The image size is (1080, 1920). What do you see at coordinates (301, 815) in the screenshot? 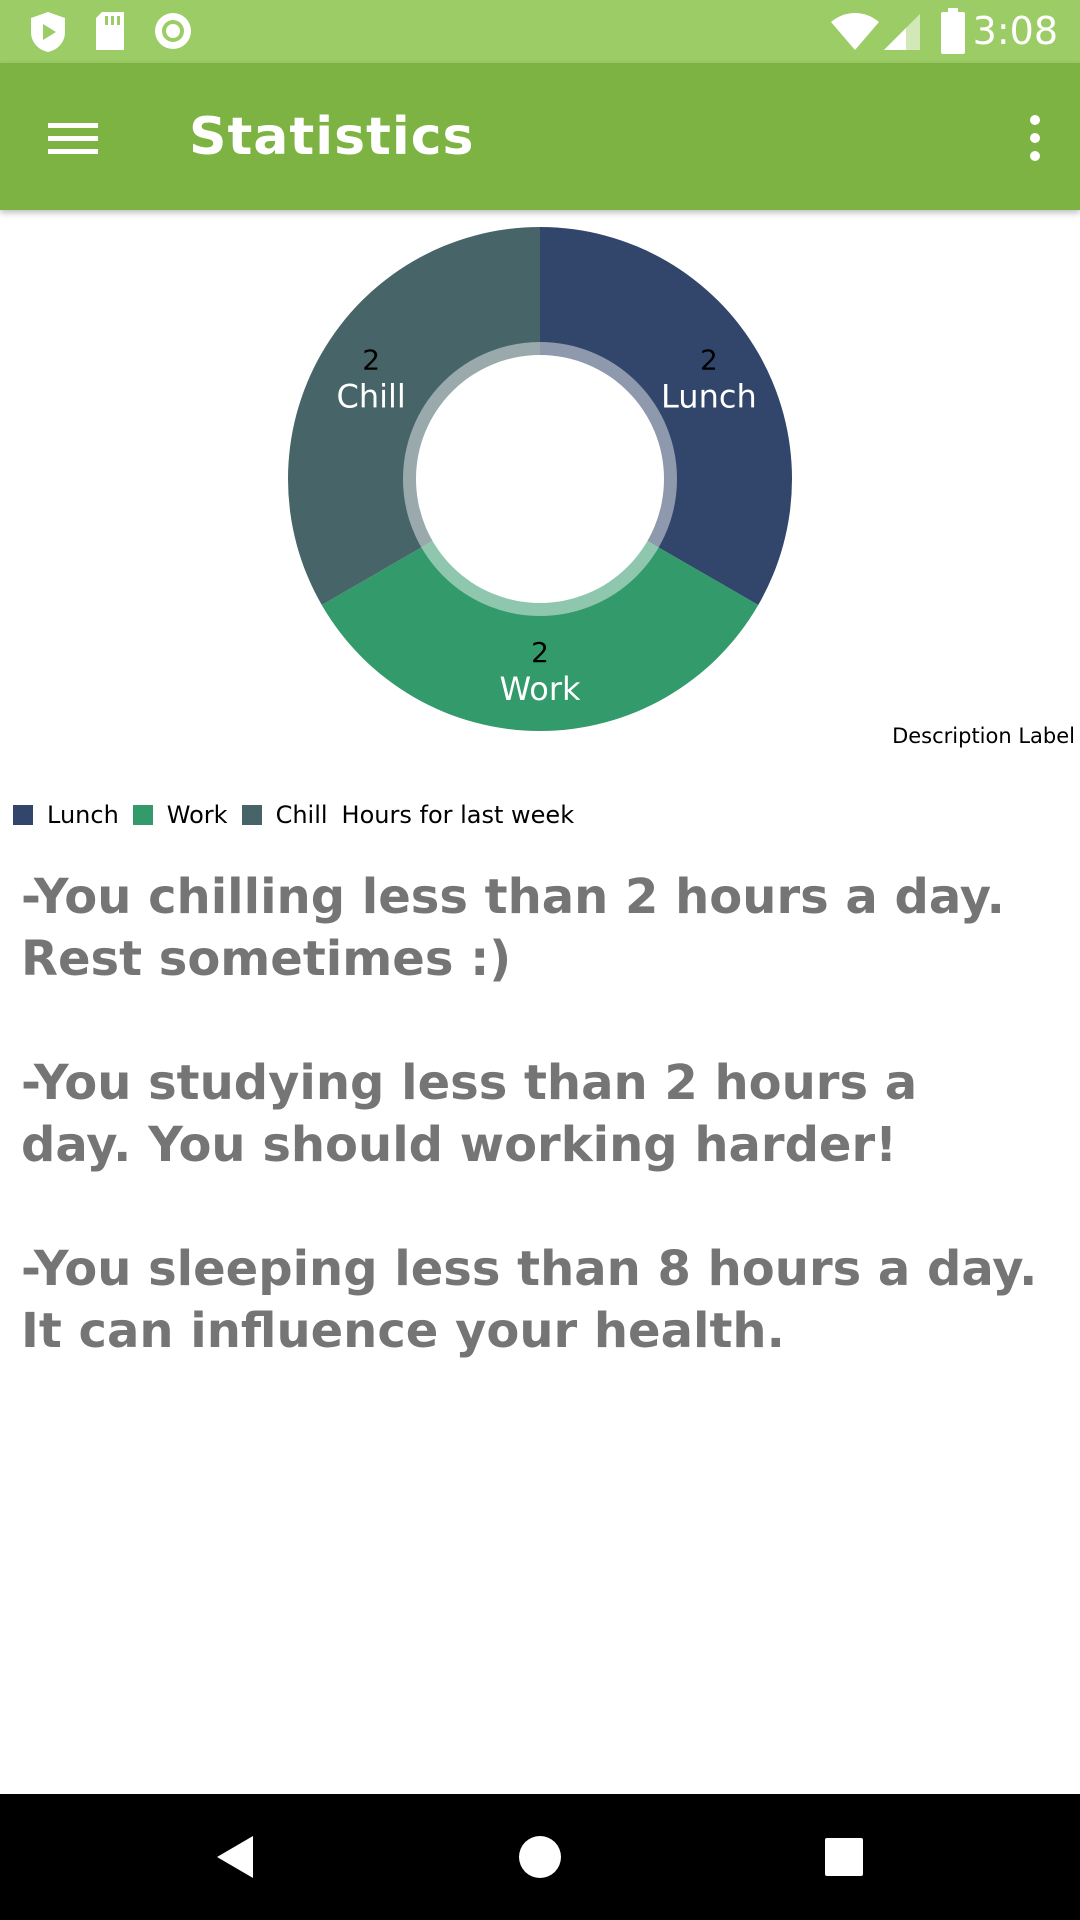
I see `legend-label: Chill` at bounding box center [301, 815].